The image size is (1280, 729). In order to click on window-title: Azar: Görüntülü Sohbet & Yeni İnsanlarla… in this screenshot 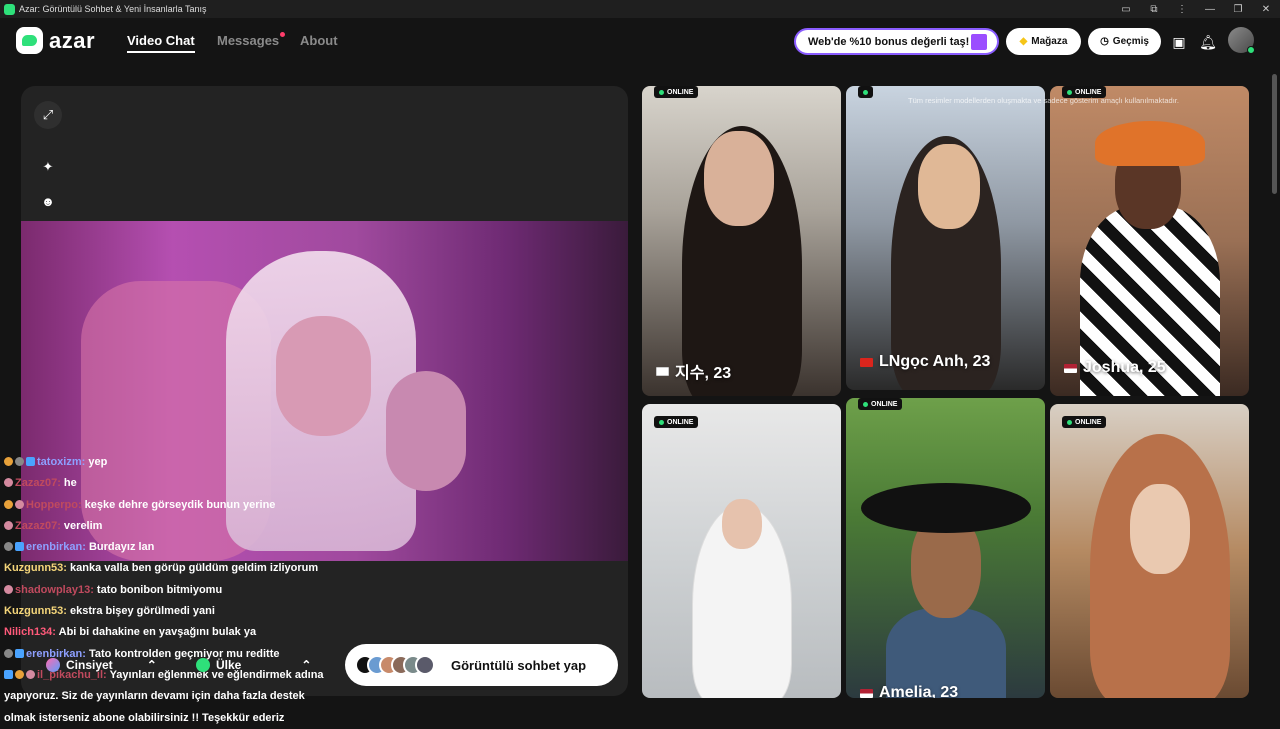, I will do `click(113, 9)`.